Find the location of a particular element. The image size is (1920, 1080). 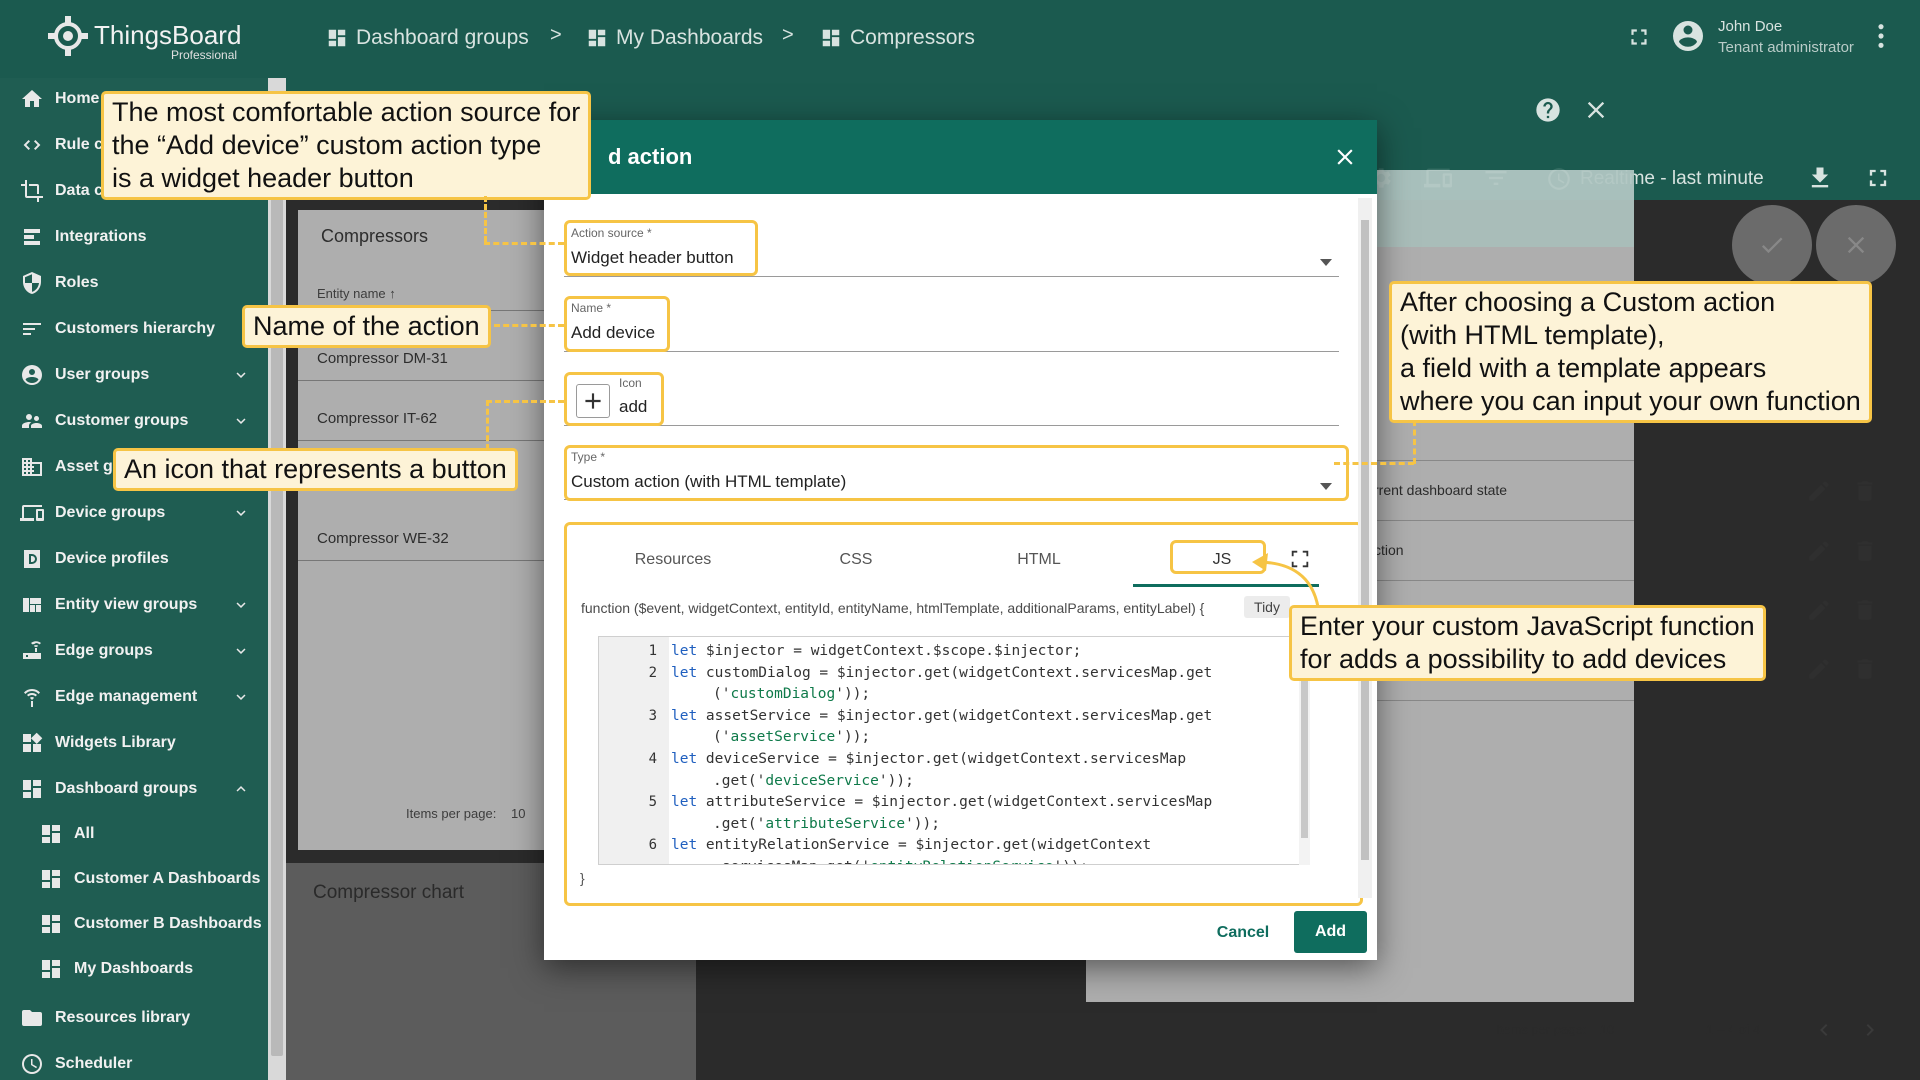

callout-name: Name of the action is located at coordinates (366, 326).